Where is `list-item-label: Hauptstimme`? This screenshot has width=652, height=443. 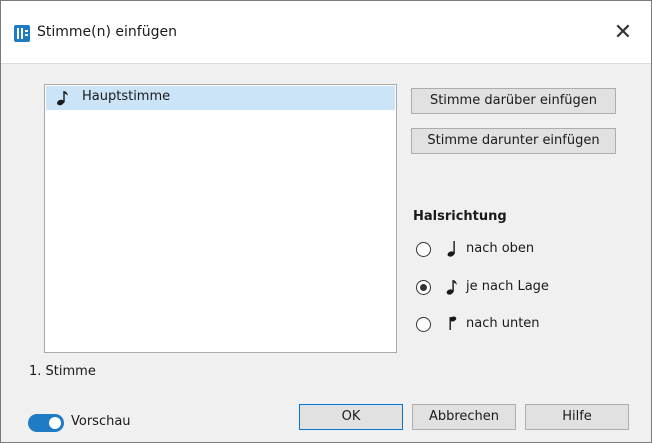
list-item-label: Hauptstimme is located at coordinates (126, 96).